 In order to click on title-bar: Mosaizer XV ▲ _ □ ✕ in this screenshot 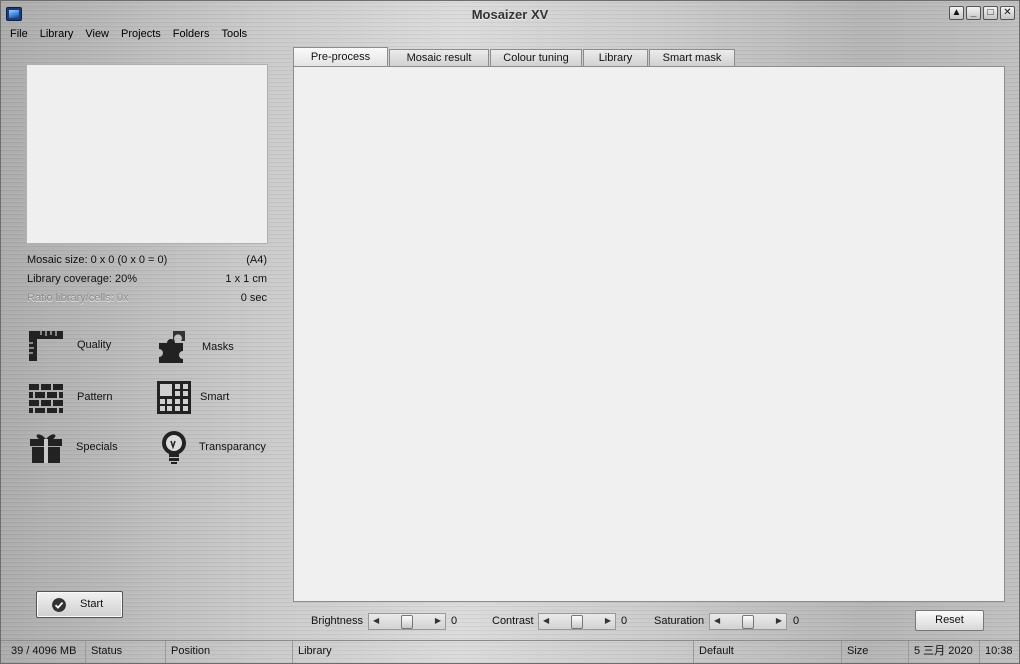, I will do `click(510, 14)`.